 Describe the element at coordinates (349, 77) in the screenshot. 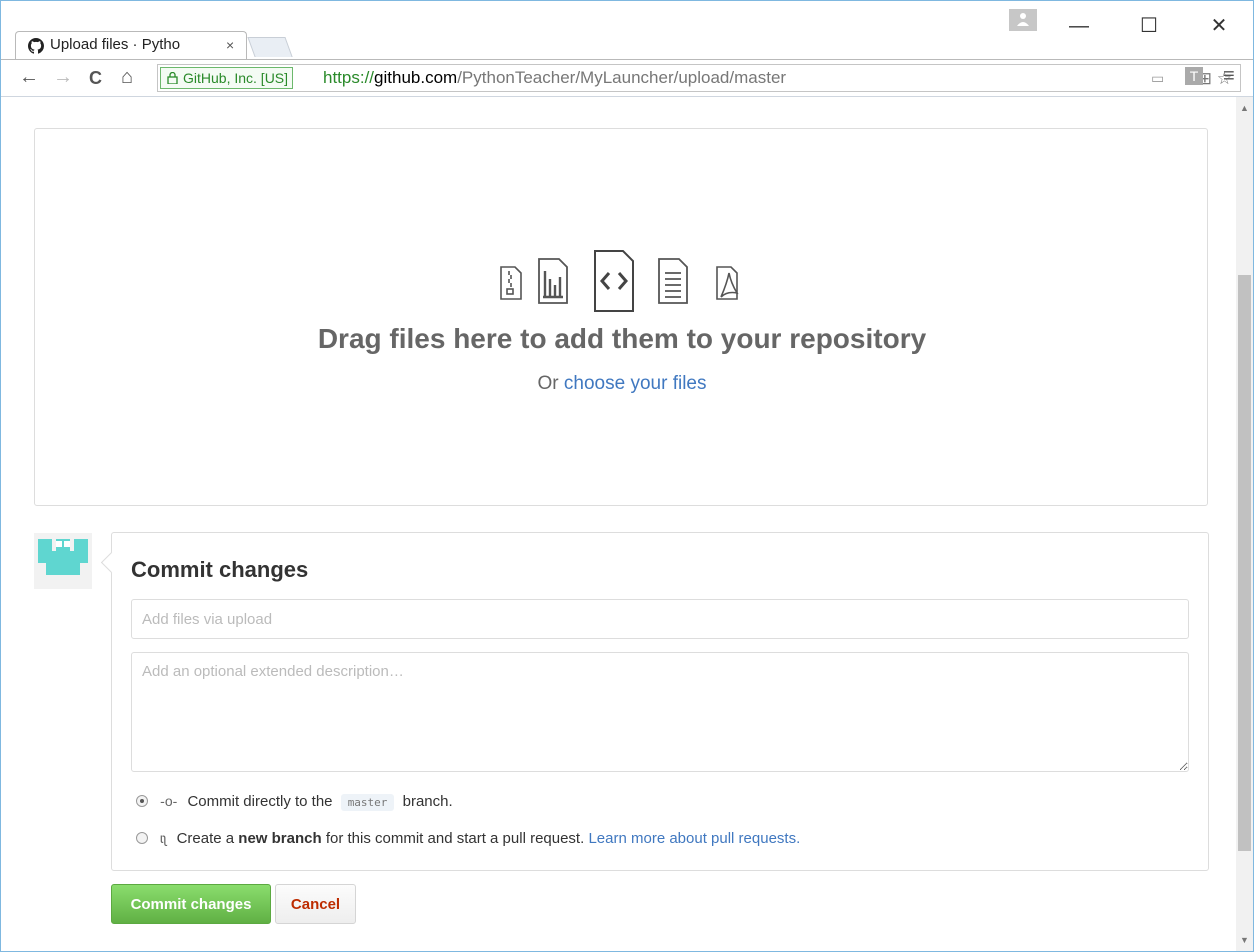

I see `url-scheme: https://` at that location.